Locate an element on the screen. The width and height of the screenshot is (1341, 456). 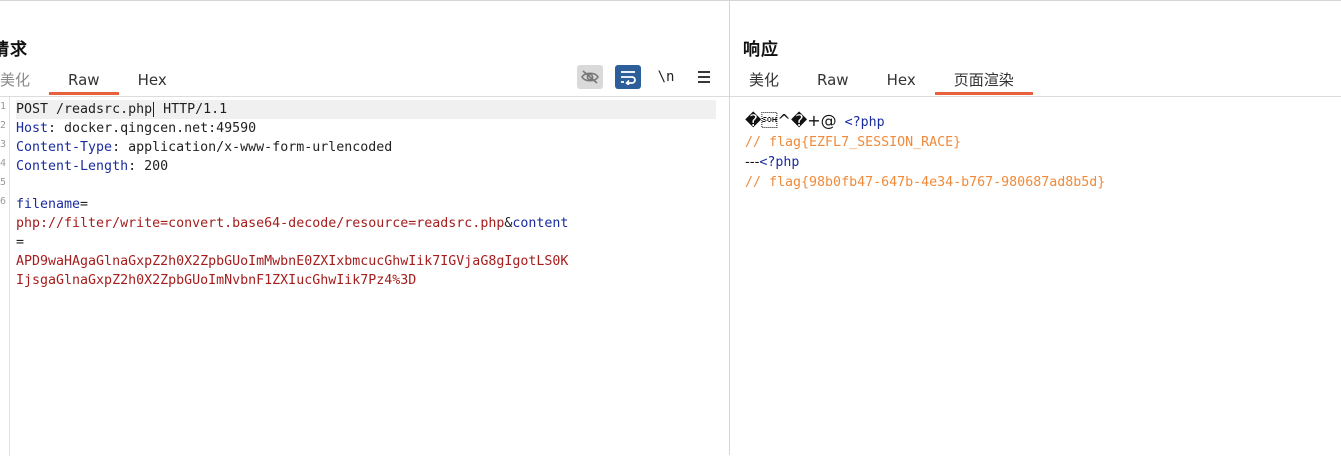
show-newlines-button: \n is located at coordinates (666, 77).